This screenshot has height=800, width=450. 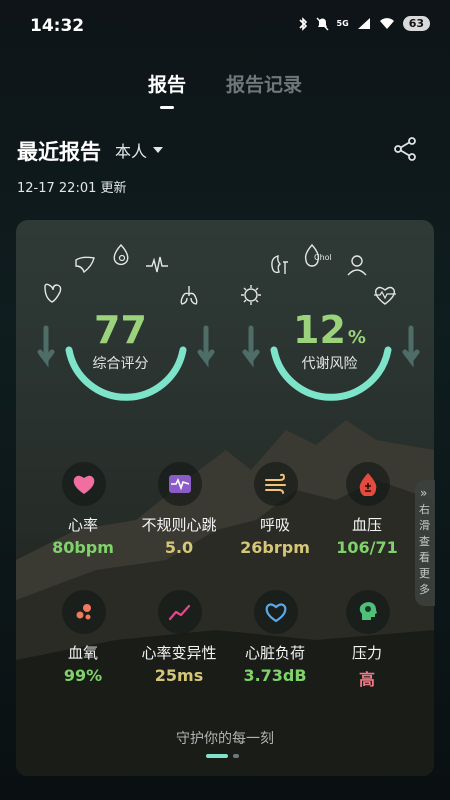 I want to click on page-indicator, so click(x=222, y=756).